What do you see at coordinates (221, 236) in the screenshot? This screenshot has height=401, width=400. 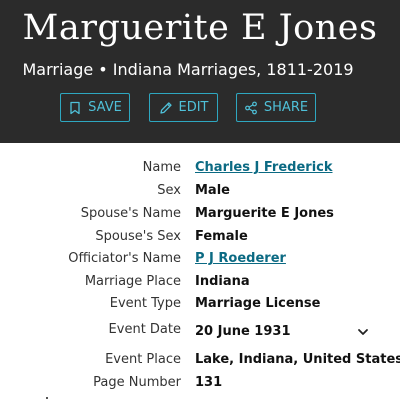 I see `field-value: Female` at bounding box center [221, 236].